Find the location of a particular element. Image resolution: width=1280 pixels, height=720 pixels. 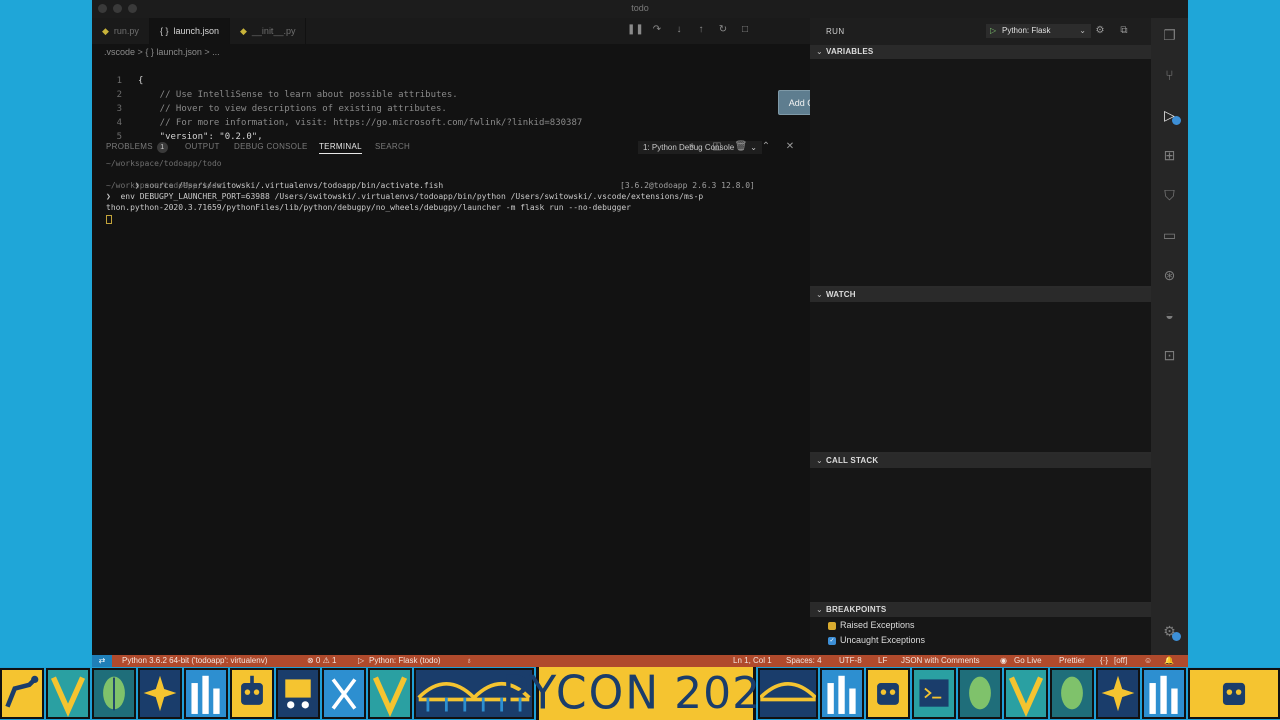

cursor-position: Ln 1, Col 1 is located at coordinates (752, 661).